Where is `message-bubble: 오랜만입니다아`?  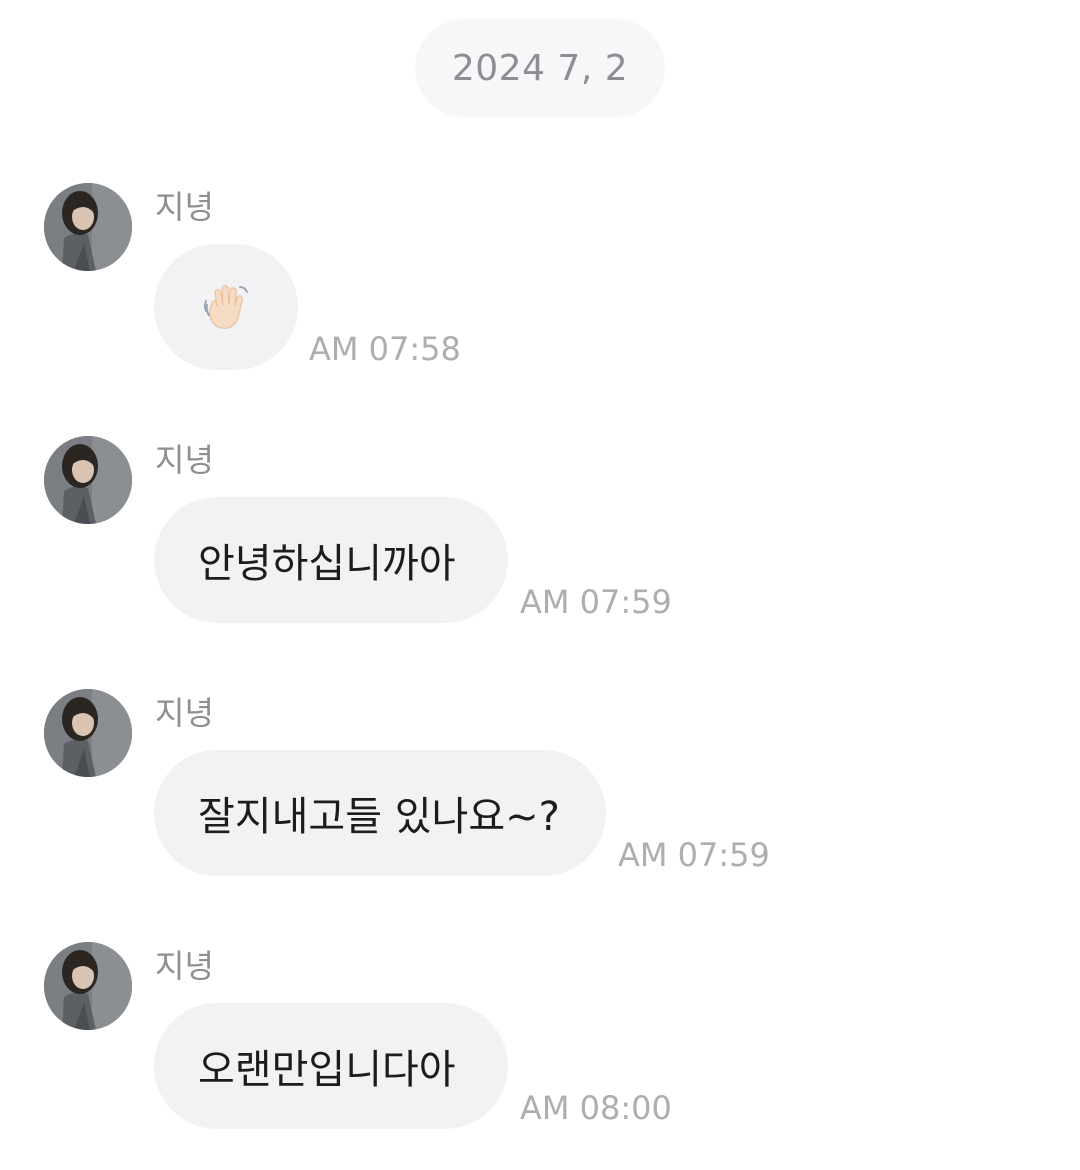 message-bubble: 오랜만입니다아 is located at coordinates (331, 1066).